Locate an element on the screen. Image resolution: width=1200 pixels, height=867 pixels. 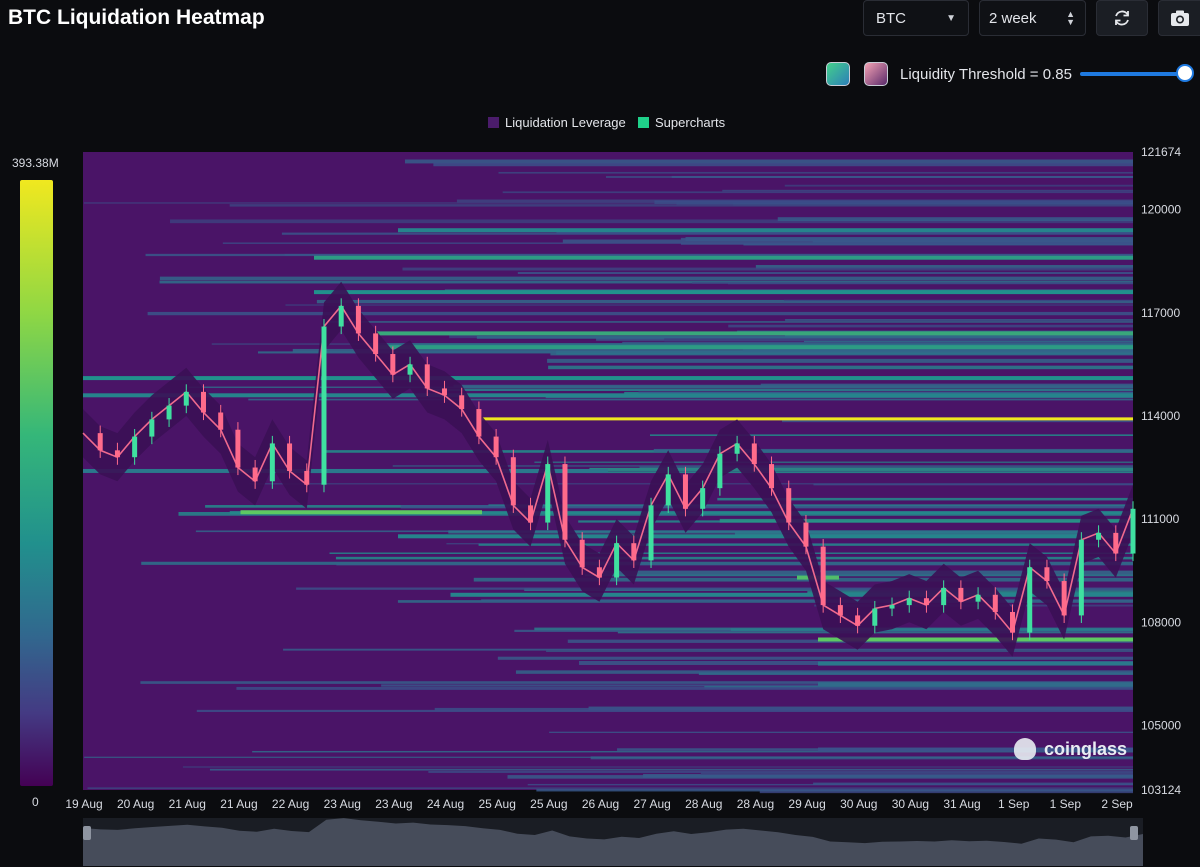
y-tick-label: 117000 is located at coordinates (1160, 313).